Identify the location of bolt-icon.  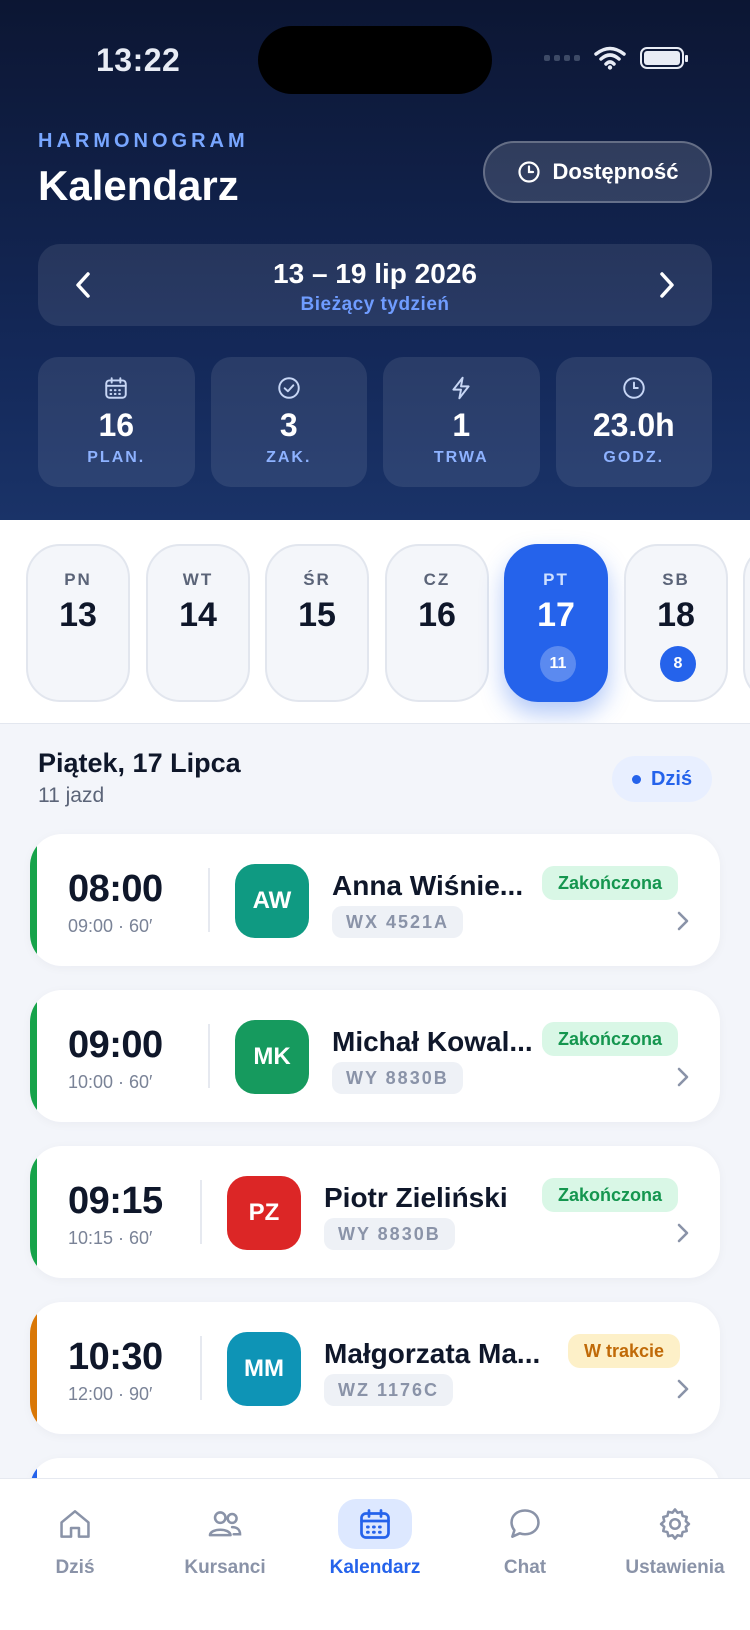
(461, 388).